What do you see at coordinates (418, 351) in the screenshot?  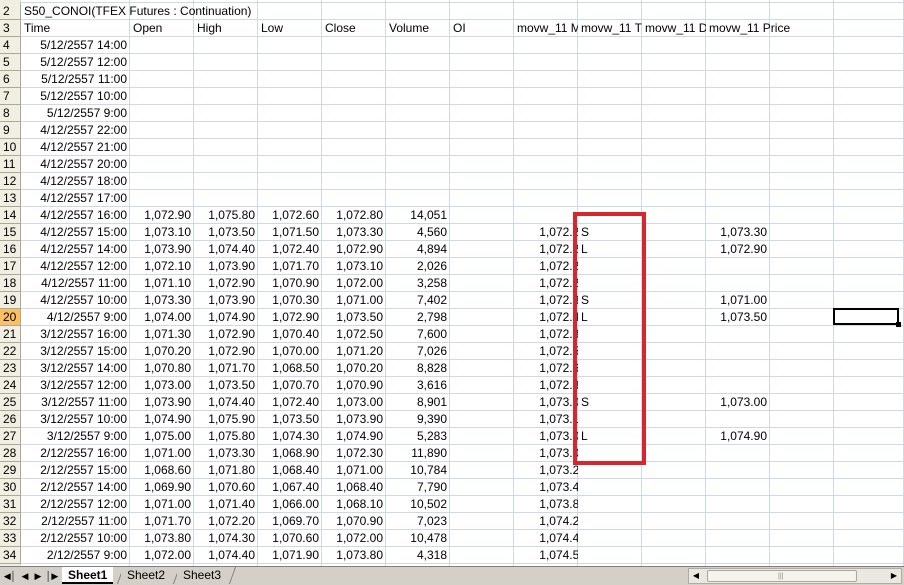 I see `value-cell: 7,026` at bounding box center [418, 351].